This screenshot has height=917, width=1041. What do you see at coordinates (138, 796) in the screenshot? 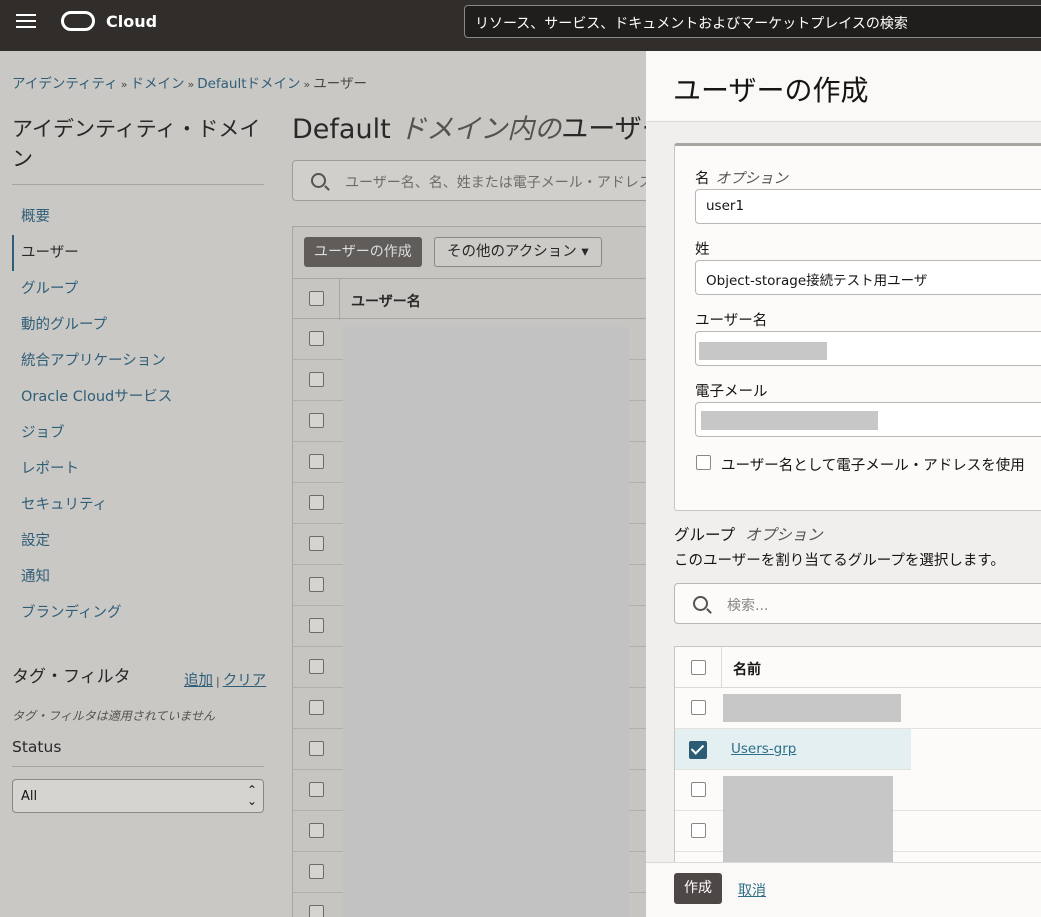
I see `status-select: All ⌃ ⌄` at bounding box center [138, 796].